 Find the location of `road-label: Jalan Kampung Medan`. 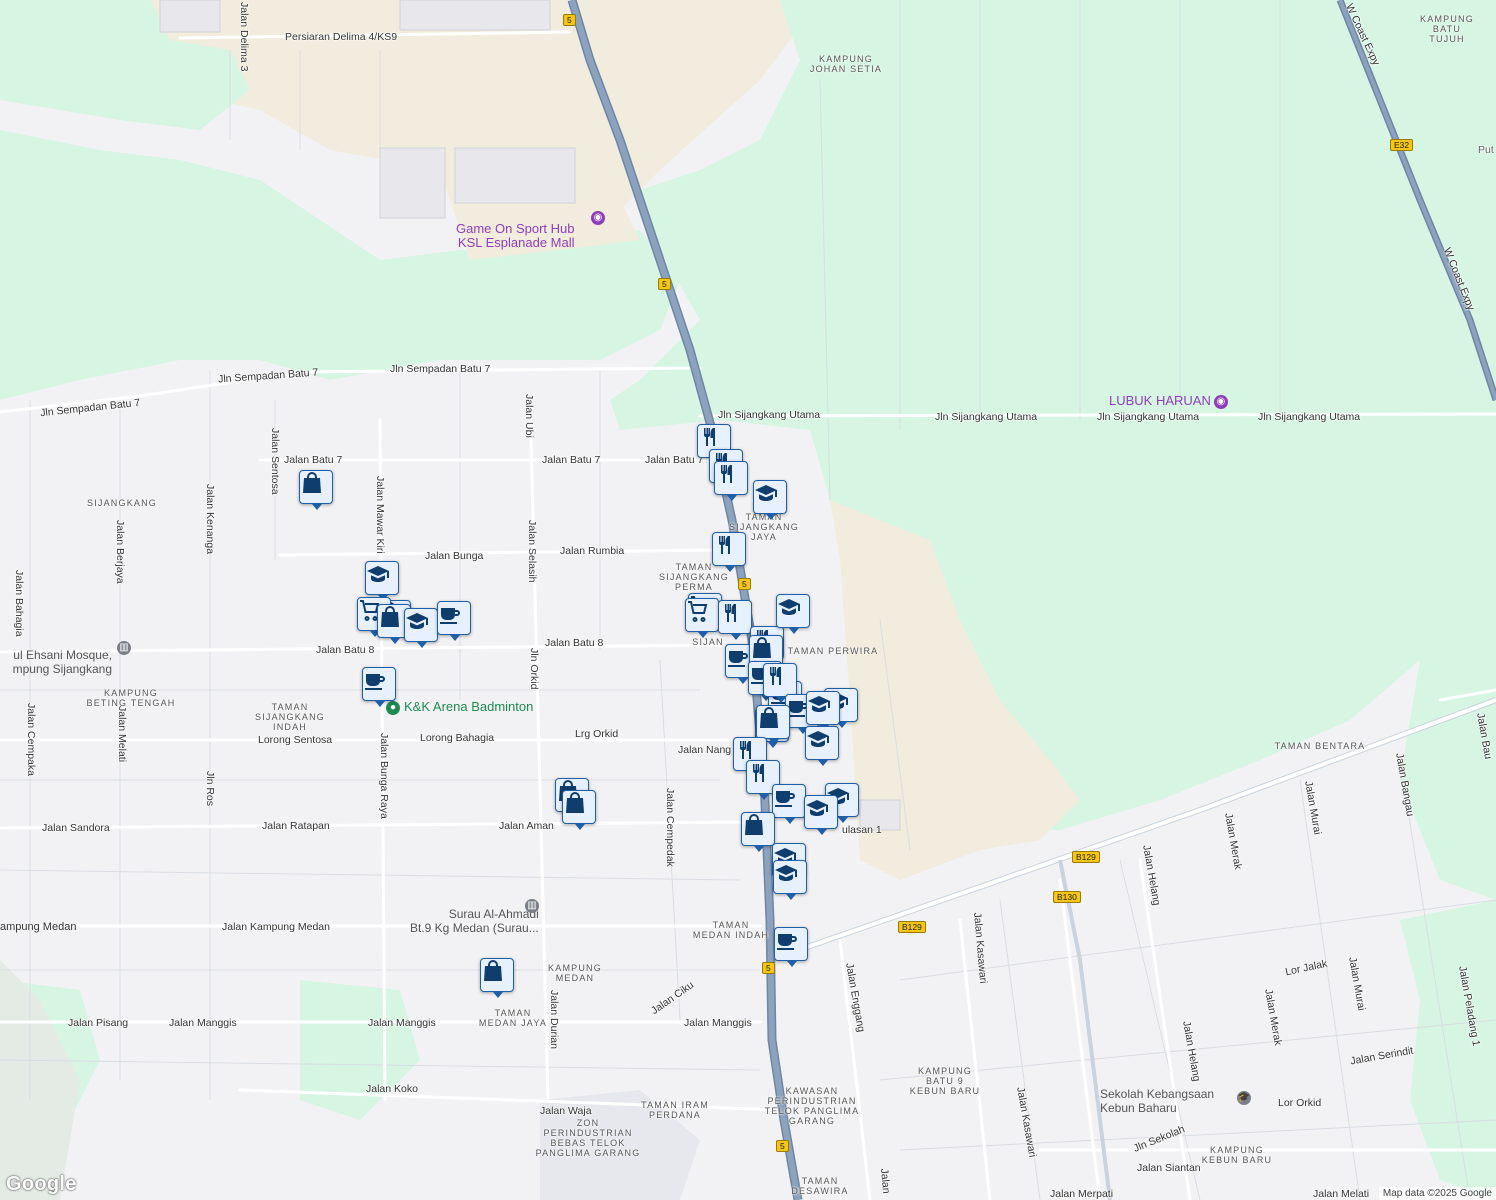

road-label: Jalan Kampung Medan is located at coordinates (276, 927).